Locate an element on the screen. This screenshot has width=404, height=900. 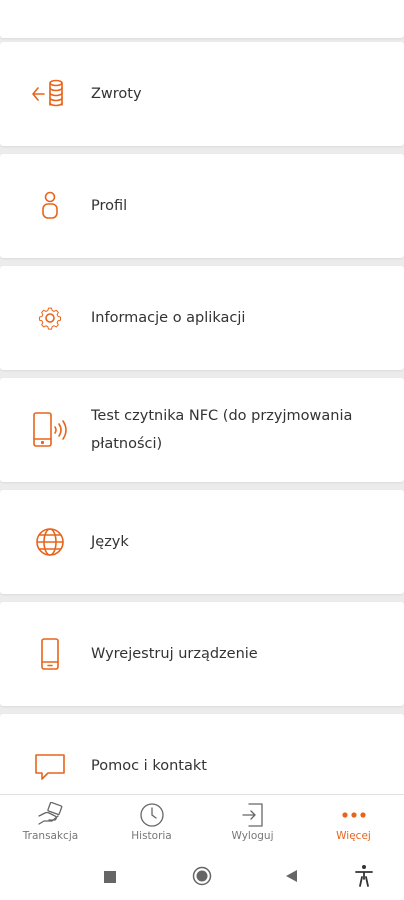
menu-item-label: Wyrejestruj urządzenie is located at coordinates (174, 654).